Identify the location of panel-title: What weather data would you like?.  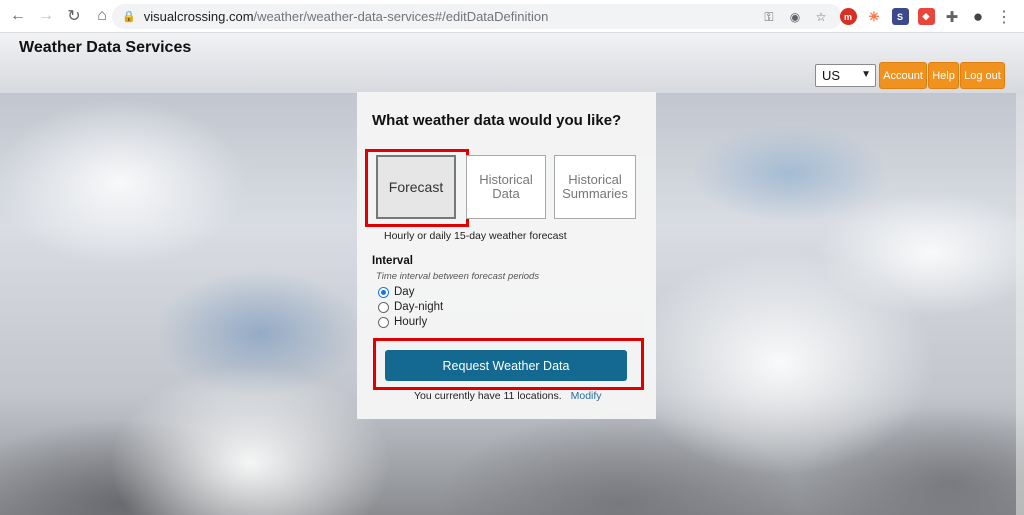
(497, 120).